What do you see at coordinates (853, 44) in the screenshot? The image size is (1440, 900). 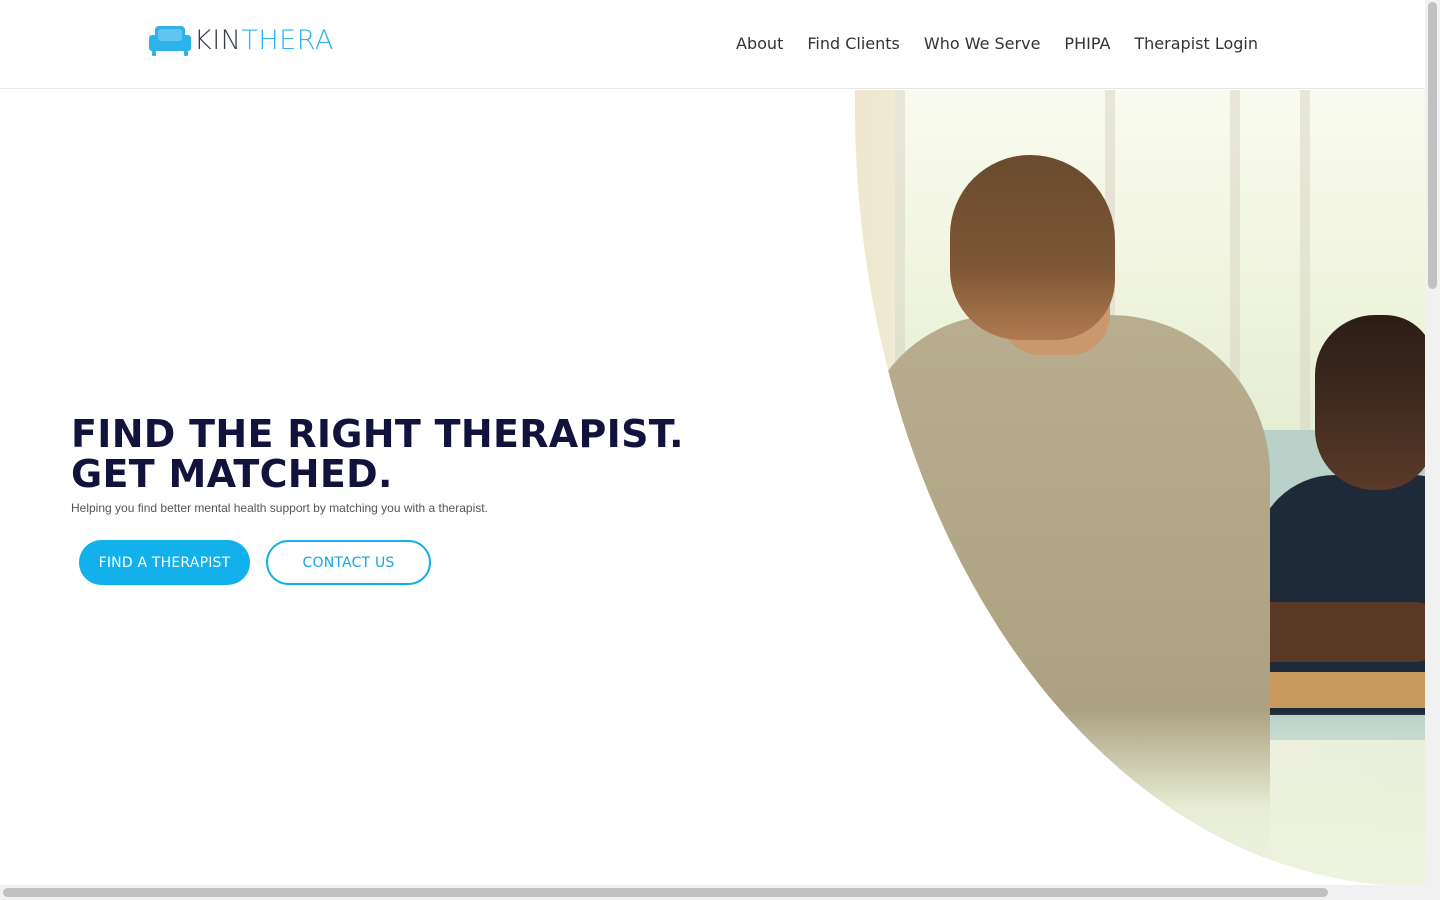 I see `nav-find-clients: Find Clients` at bounding box center [853, 44].